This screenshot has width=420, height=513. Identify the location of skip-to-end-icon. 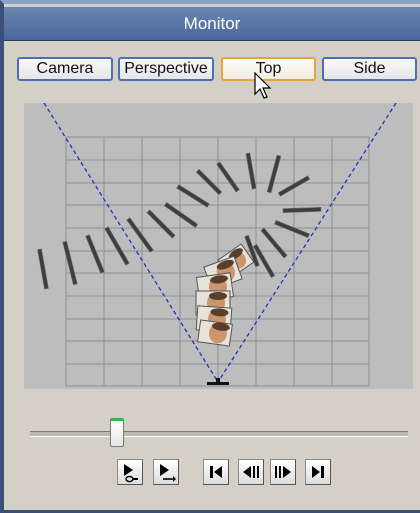
(318, 472).